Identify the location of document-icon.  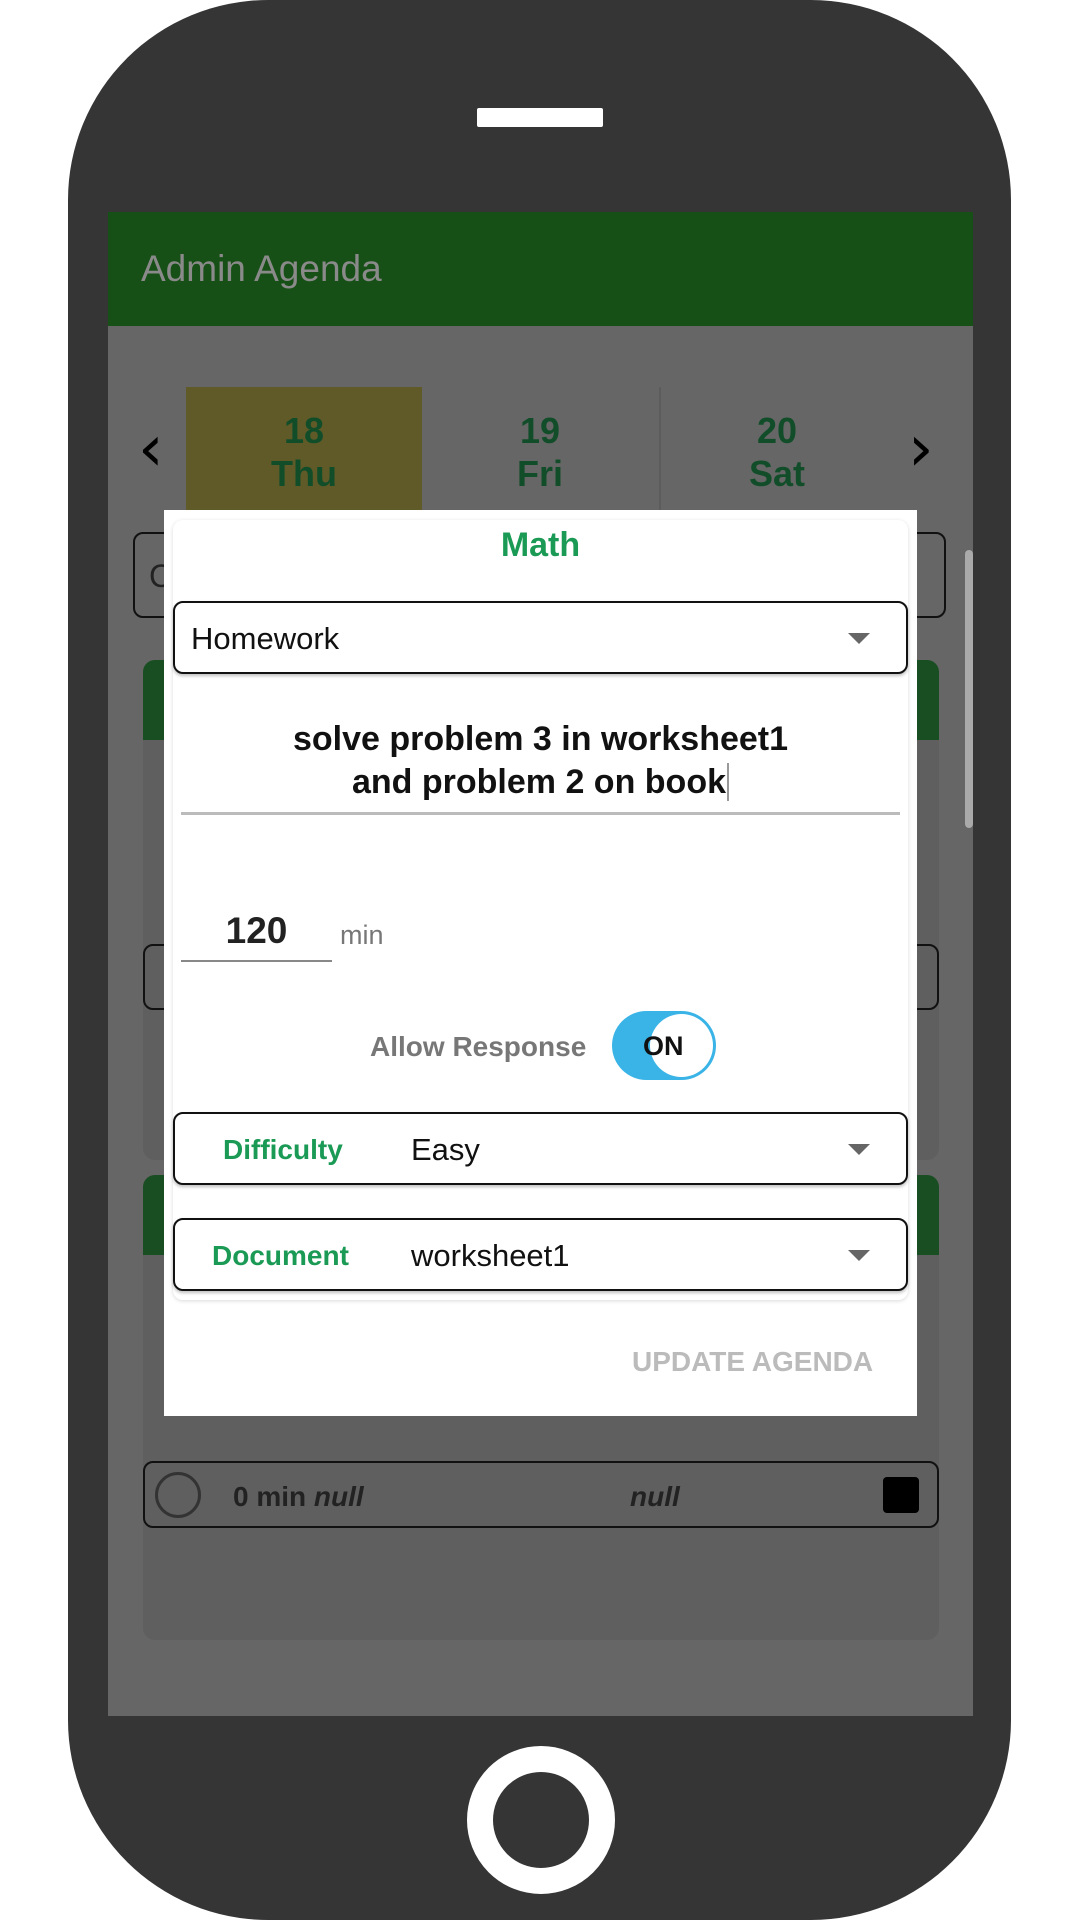
(901, 1495).